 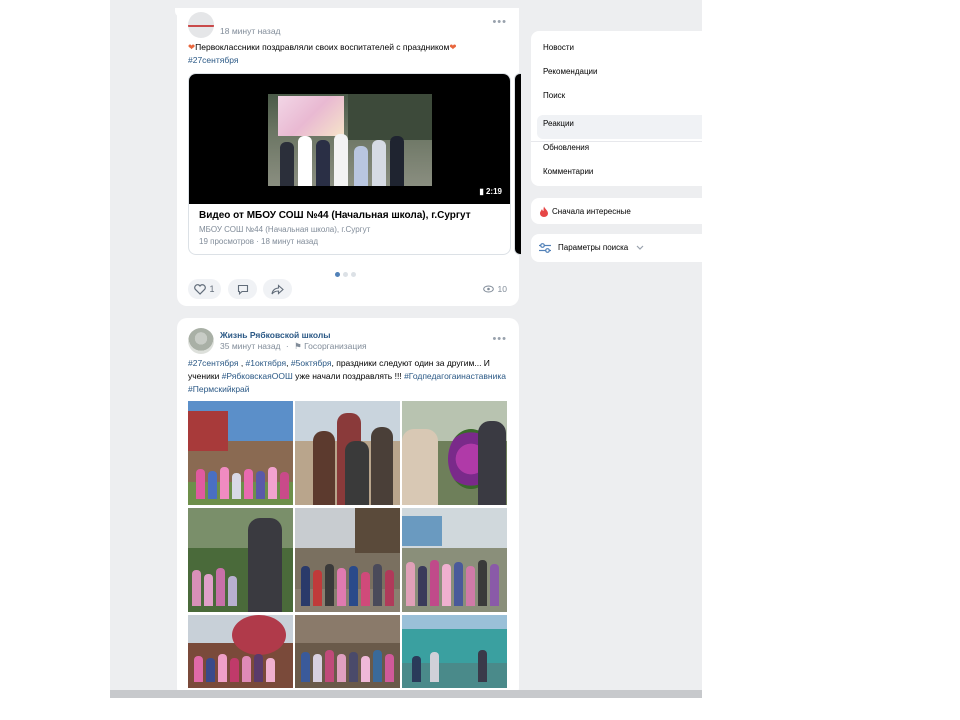 I want to click on hashtag-link: #РябковскаяООШ, so click(x=257, y=376).